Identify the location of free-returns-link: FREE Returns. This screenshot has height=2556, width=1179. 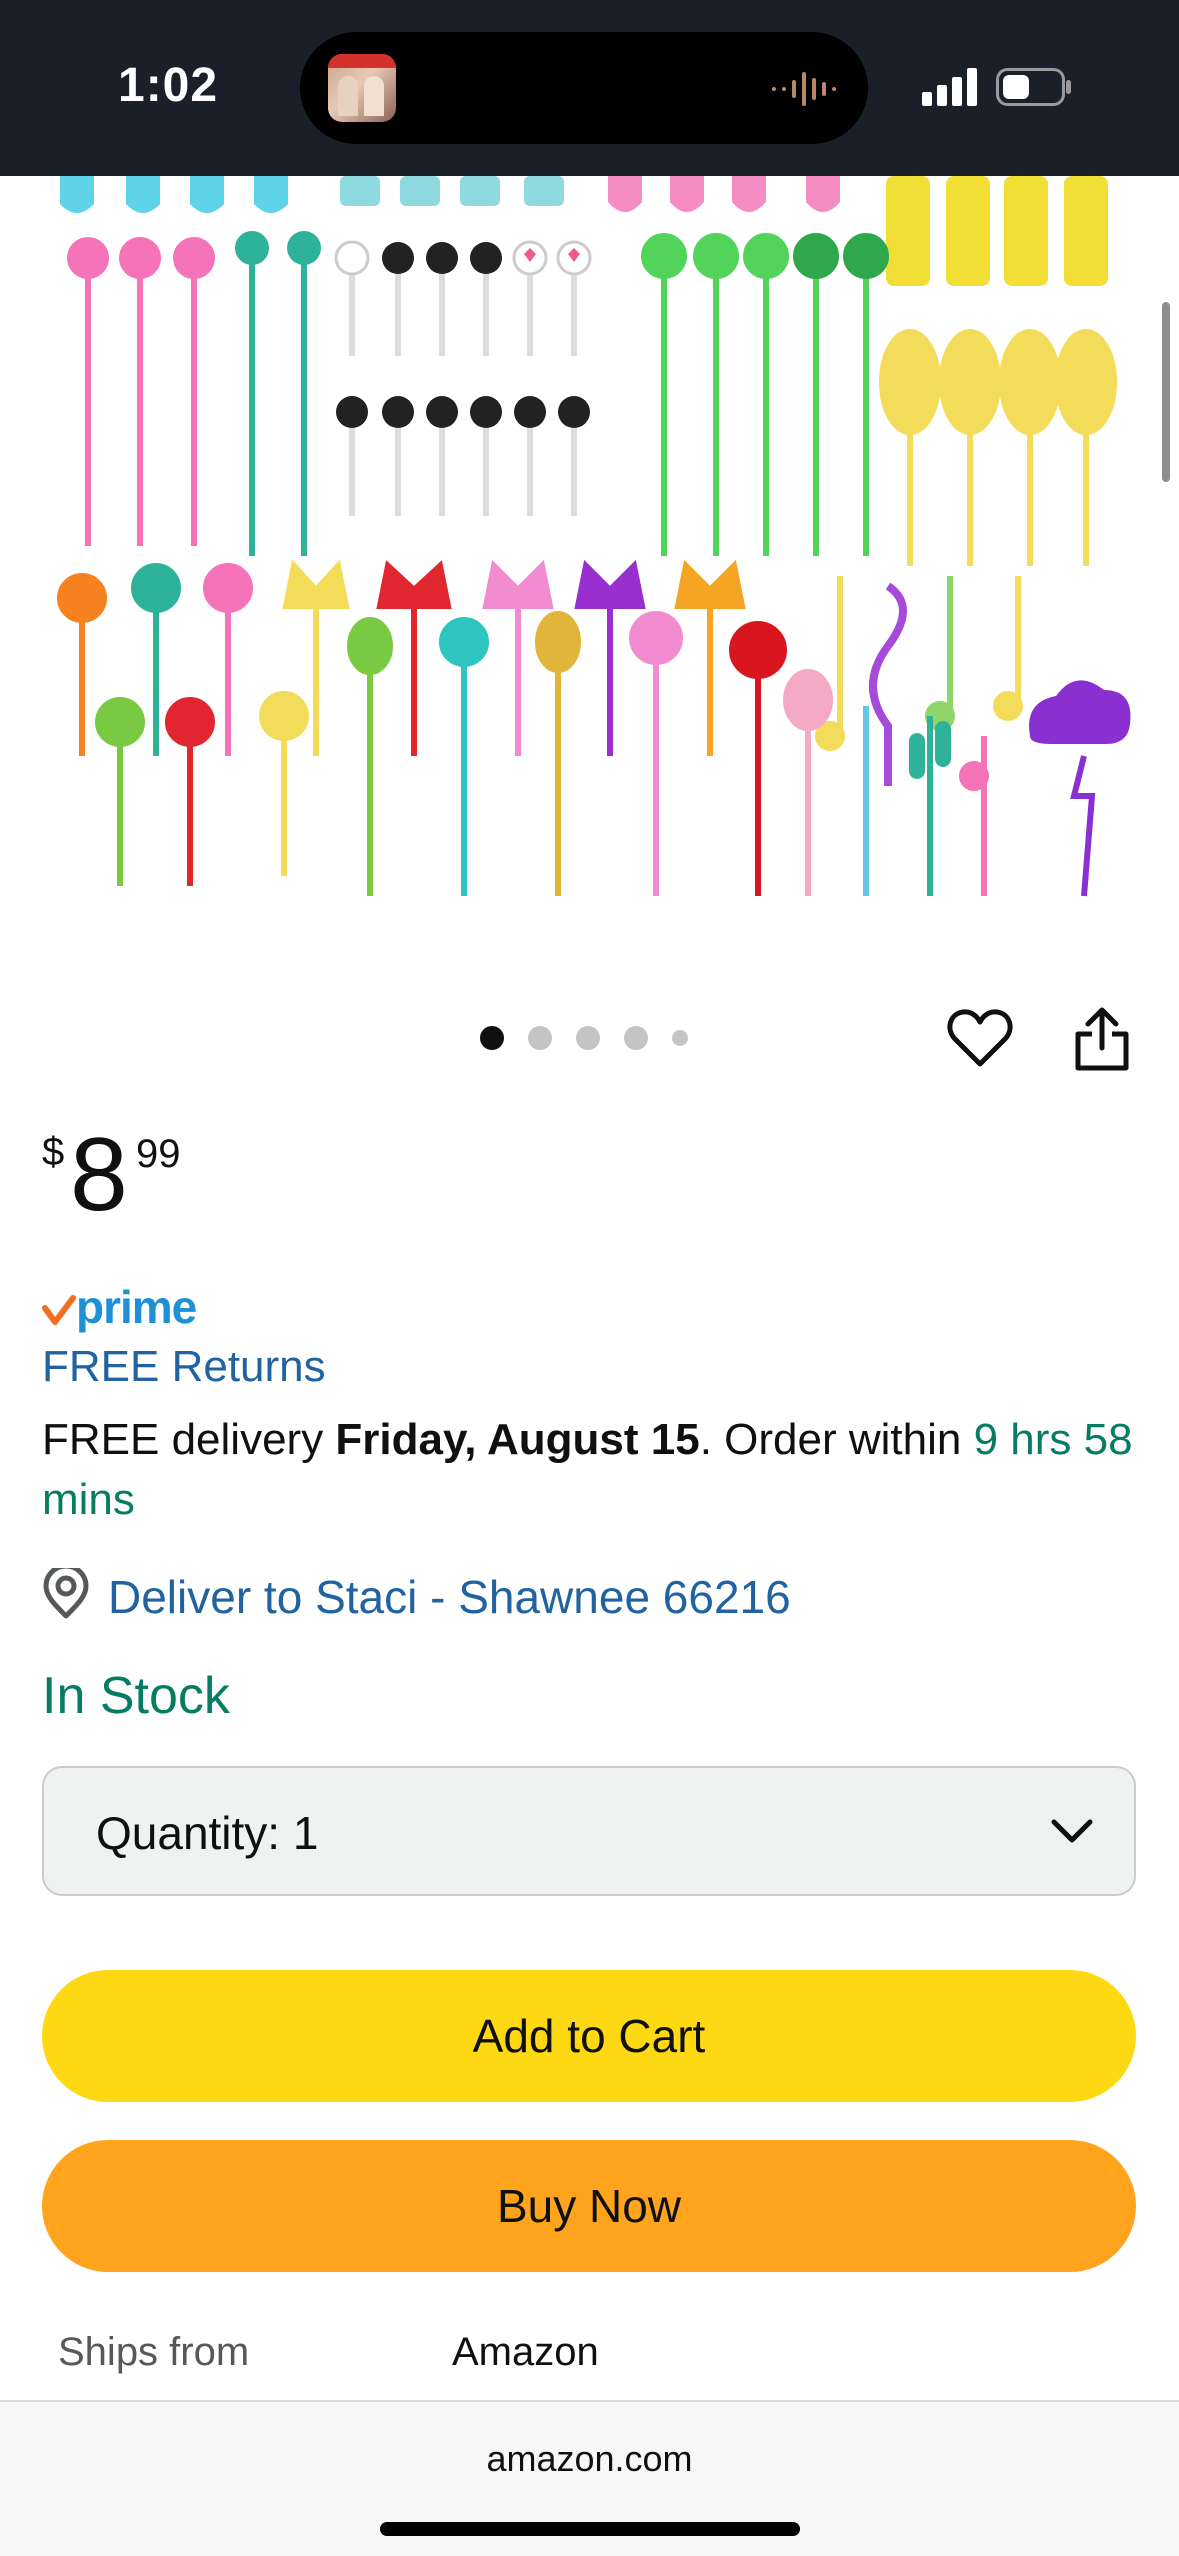
(184, 1367).